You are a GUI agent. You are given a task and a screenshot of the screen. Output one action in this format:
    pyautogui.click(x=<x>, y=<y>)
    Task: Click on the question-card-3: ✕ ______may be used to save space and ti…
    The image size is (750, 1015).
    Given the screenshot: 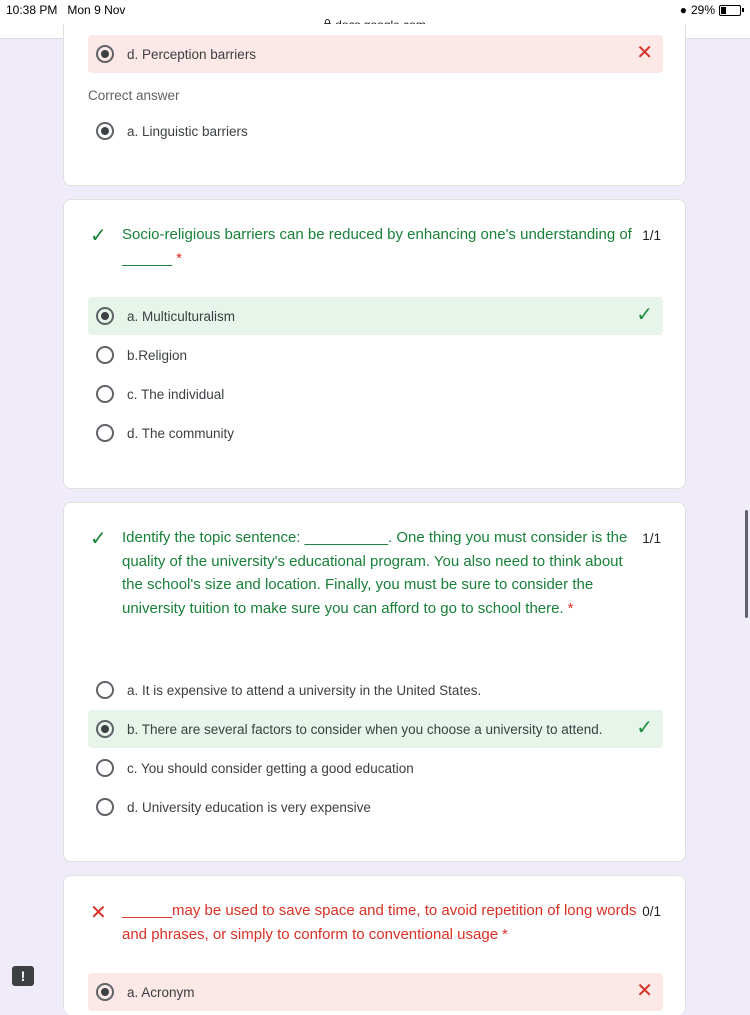 What is the action you would take?
    pyautogui.click(x=374, y=945)
    